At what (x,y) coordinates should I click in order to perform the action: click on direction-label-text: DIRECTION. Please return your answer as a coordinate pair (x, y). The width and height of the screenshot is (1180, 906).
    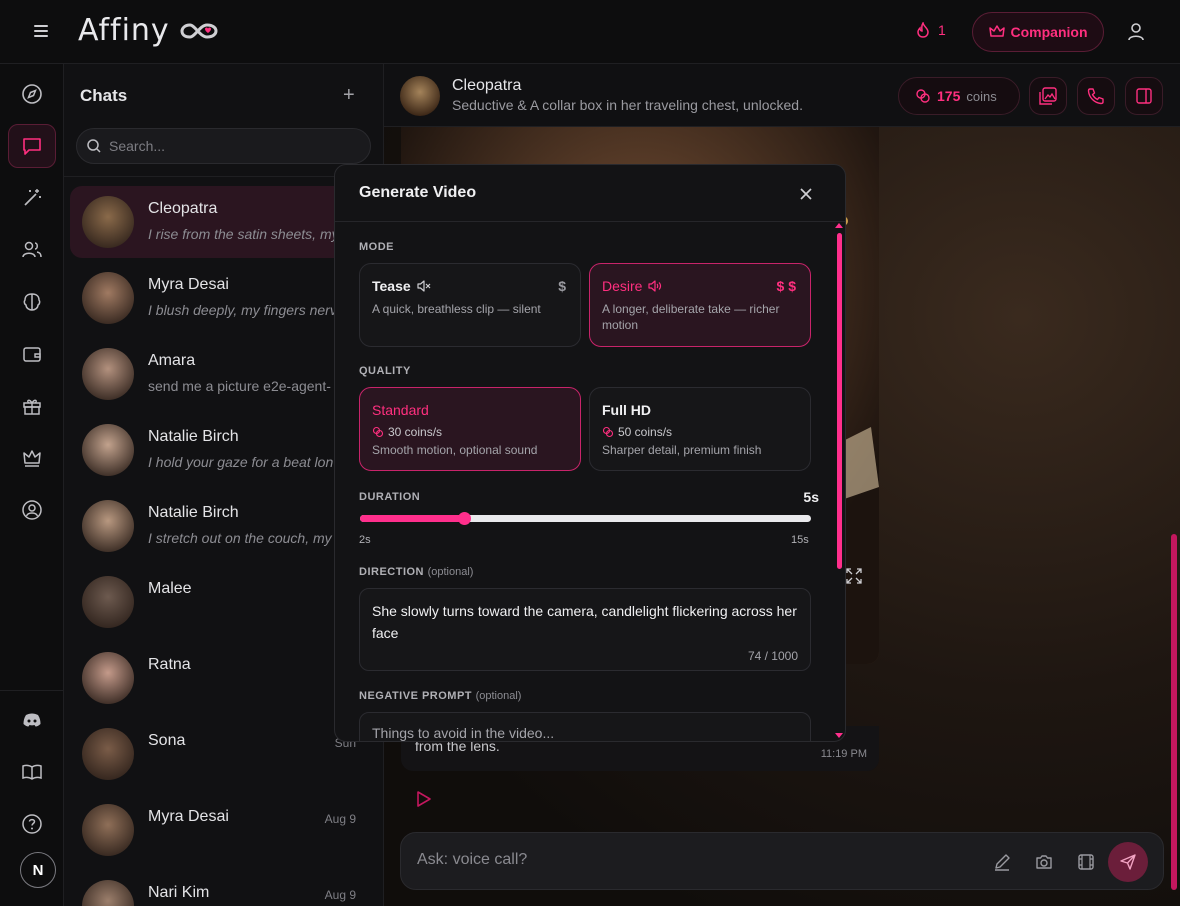
    Looking at the image, I should click on (391, 572).